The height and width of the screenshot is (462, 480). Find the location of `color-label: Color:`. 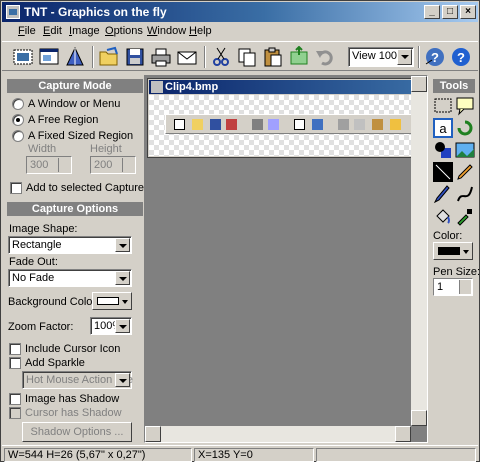

color-label: Color: is located at coordinates (448, 236).